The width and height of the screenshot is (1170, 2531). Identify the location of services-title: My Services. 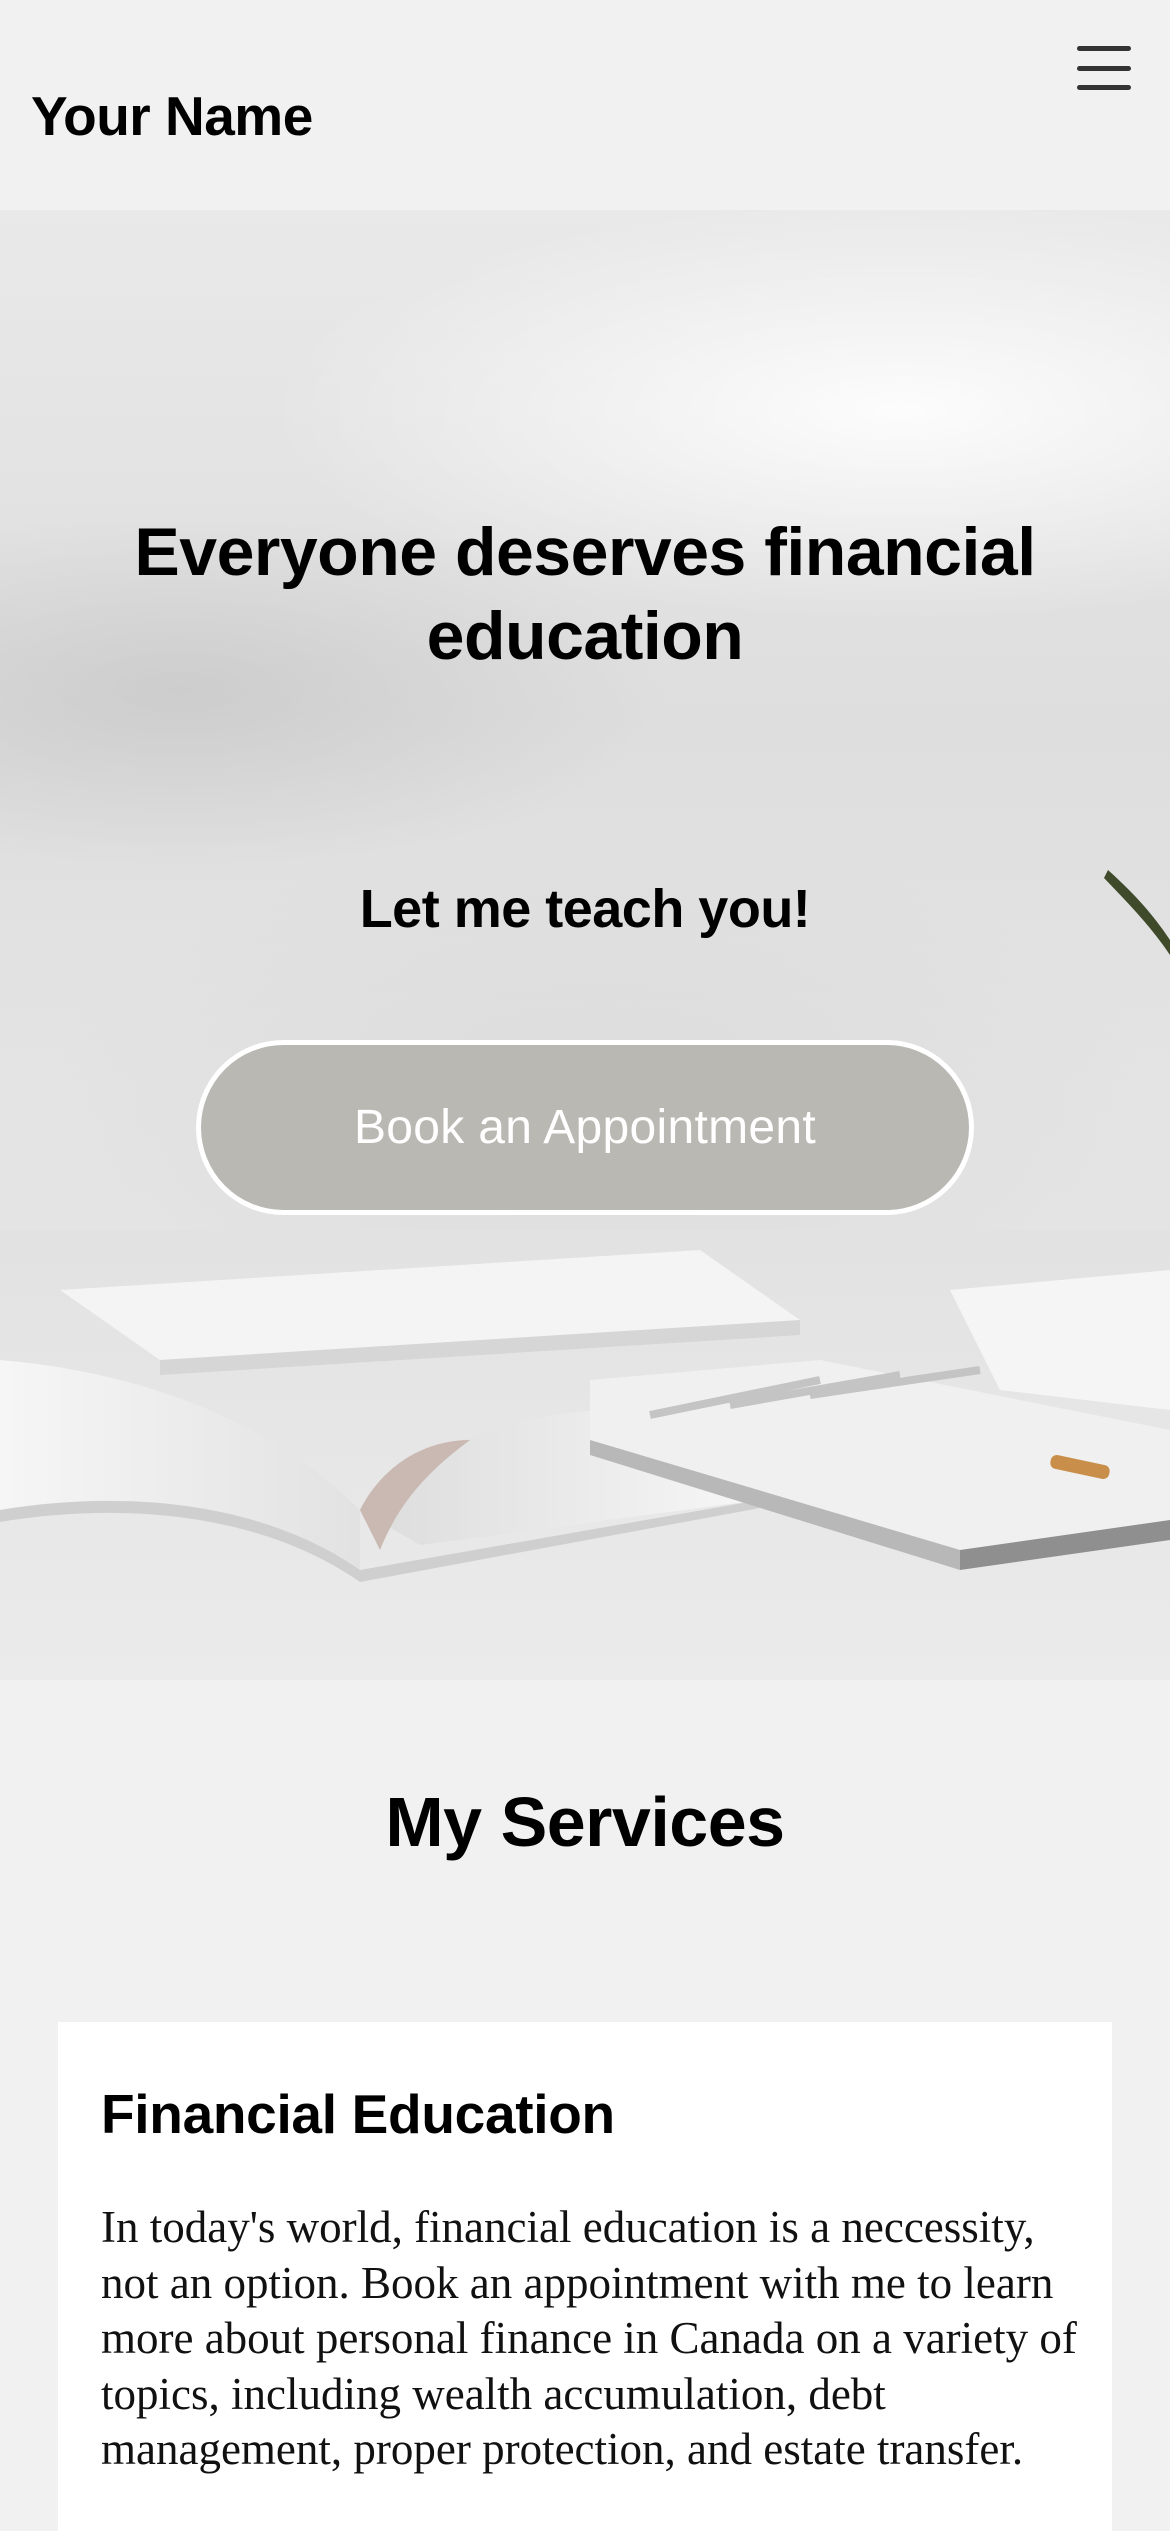
(585, 1822).